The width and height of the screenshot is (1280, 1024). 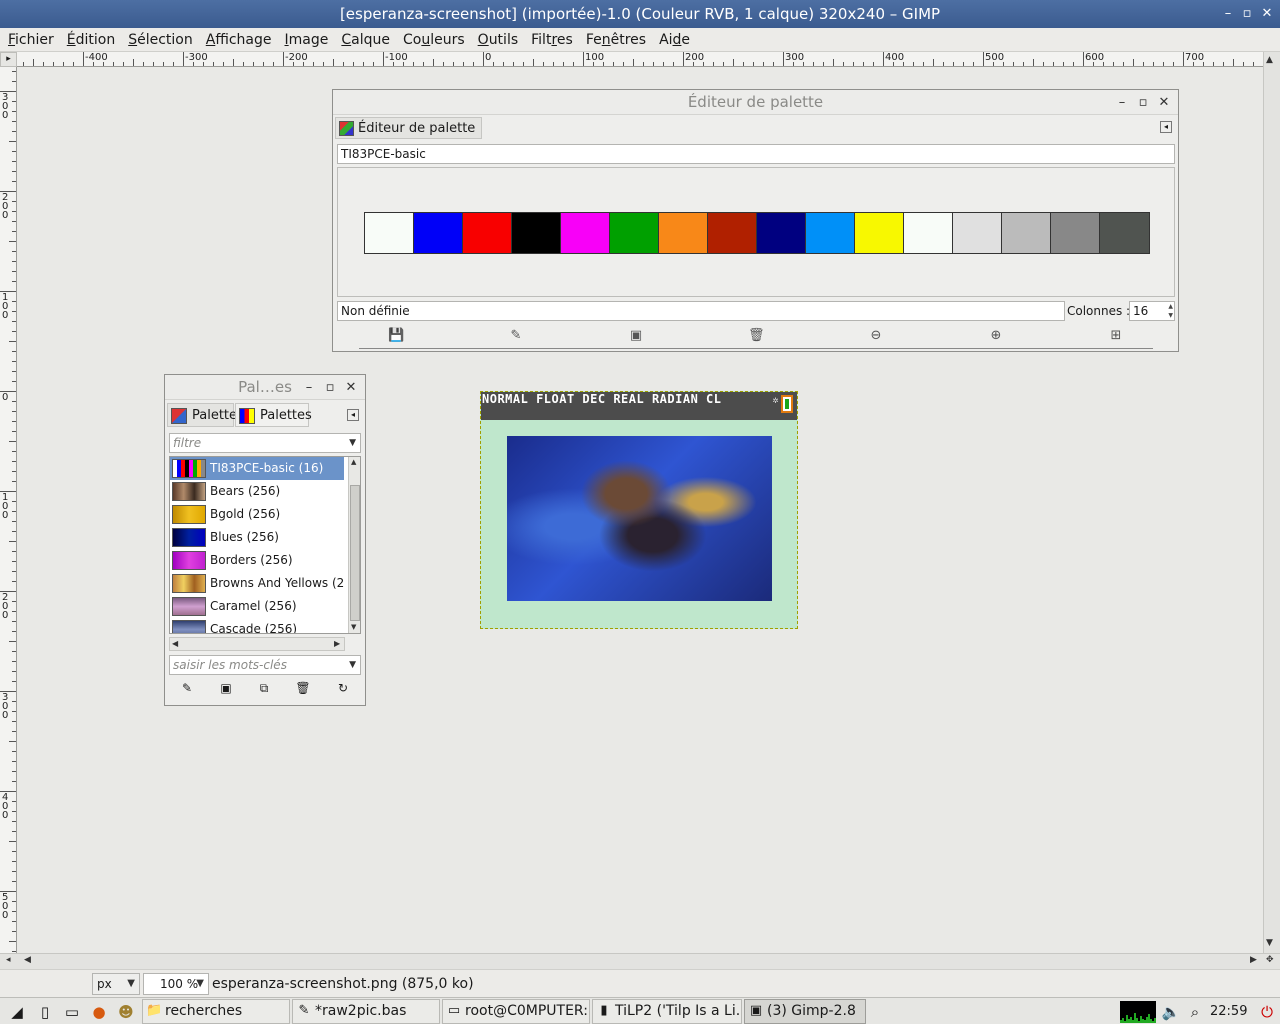 I want to click on horizontal-ruler: -400 -300 -200 -100 0 100 200 300 400 500 600 700, so click(x=640, y=59).